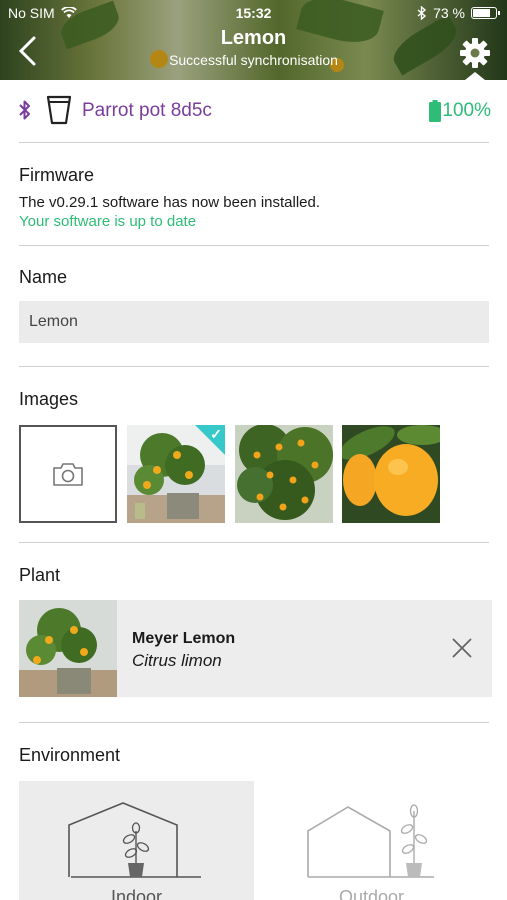 The width and height of the screenshot is (507, 900). I want to click on checkmark-icon: ✓, so click(216, 434).